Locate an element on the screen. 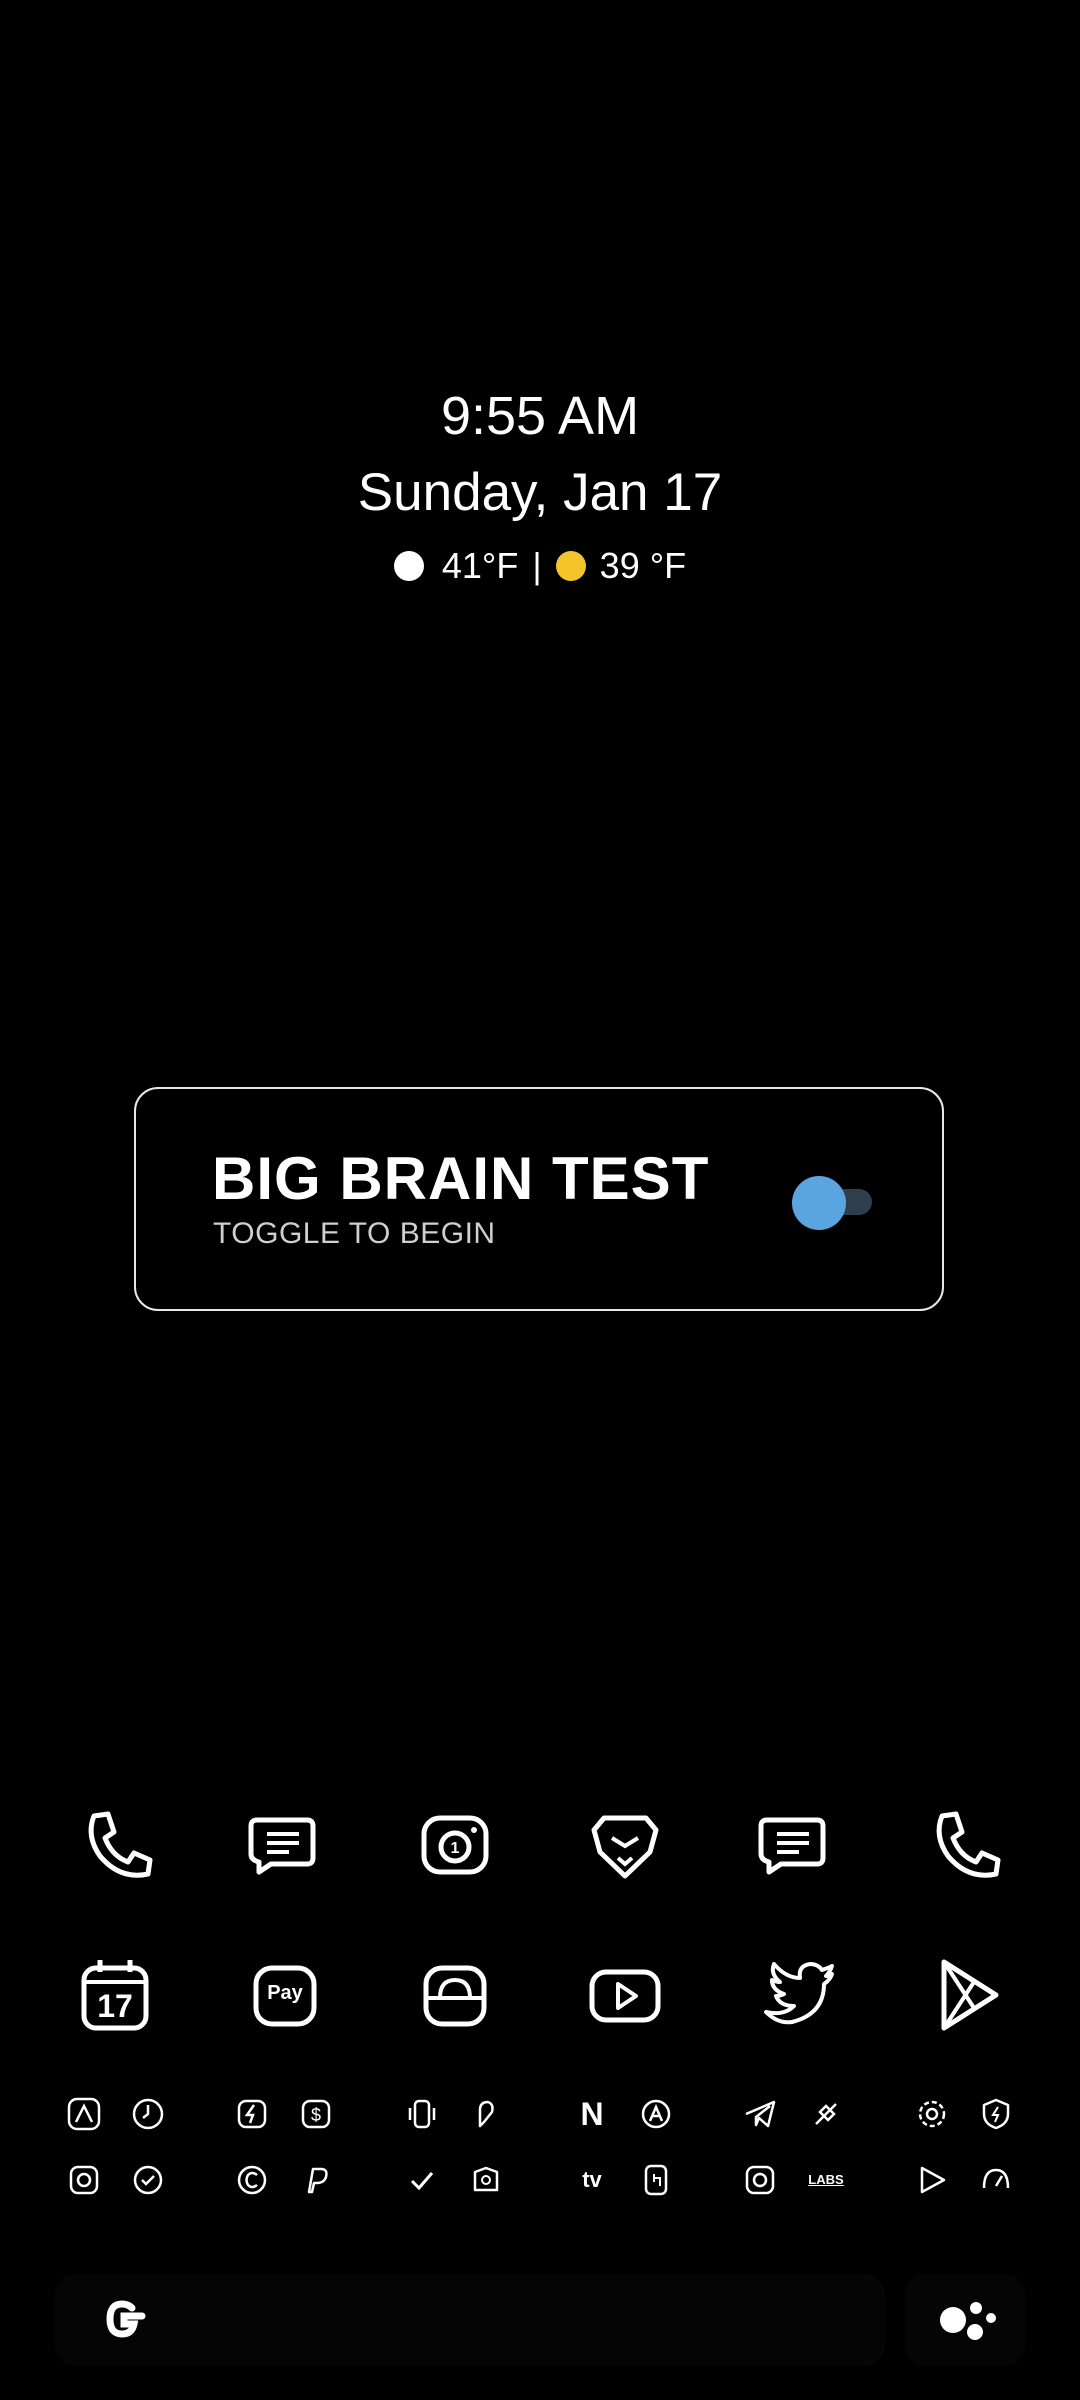  vibrate-icon is located at coordinates (422, 2114).